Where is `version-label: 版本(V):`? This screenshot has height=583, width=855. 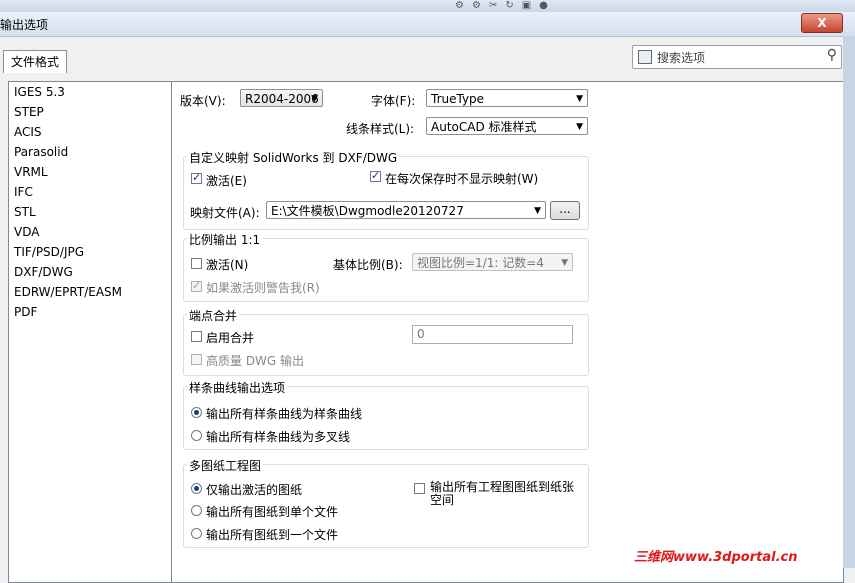 version-label: 版本(V): is located at coordinates (203, 101).